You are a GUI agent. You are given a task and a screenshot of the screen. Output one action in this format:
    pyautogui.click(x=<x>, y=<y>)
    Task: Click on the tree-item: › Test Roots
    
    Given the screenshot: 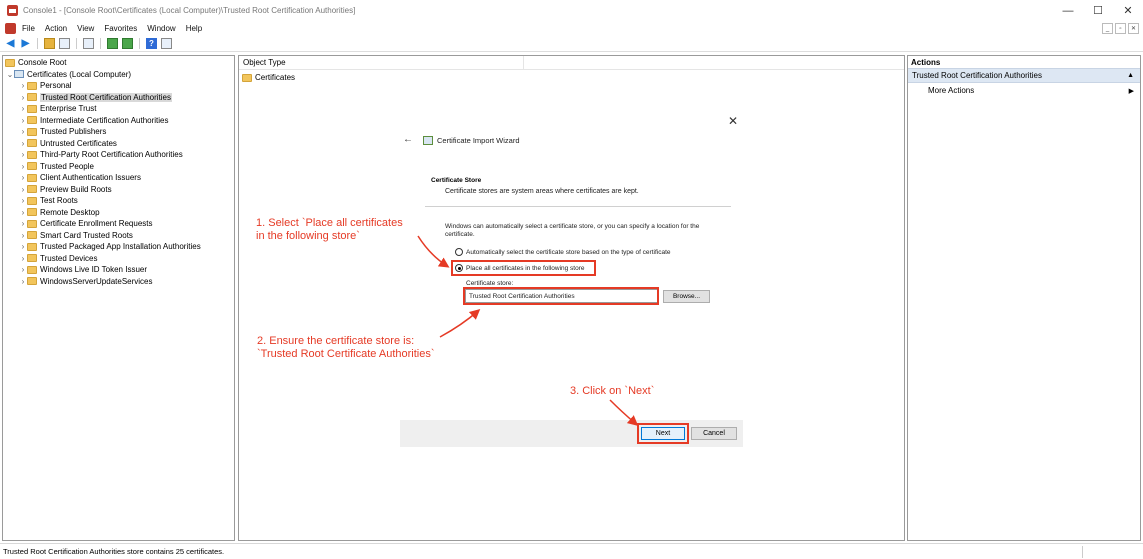 What is the action you would take?
    pyautogui.click(x=48, y=201)
    